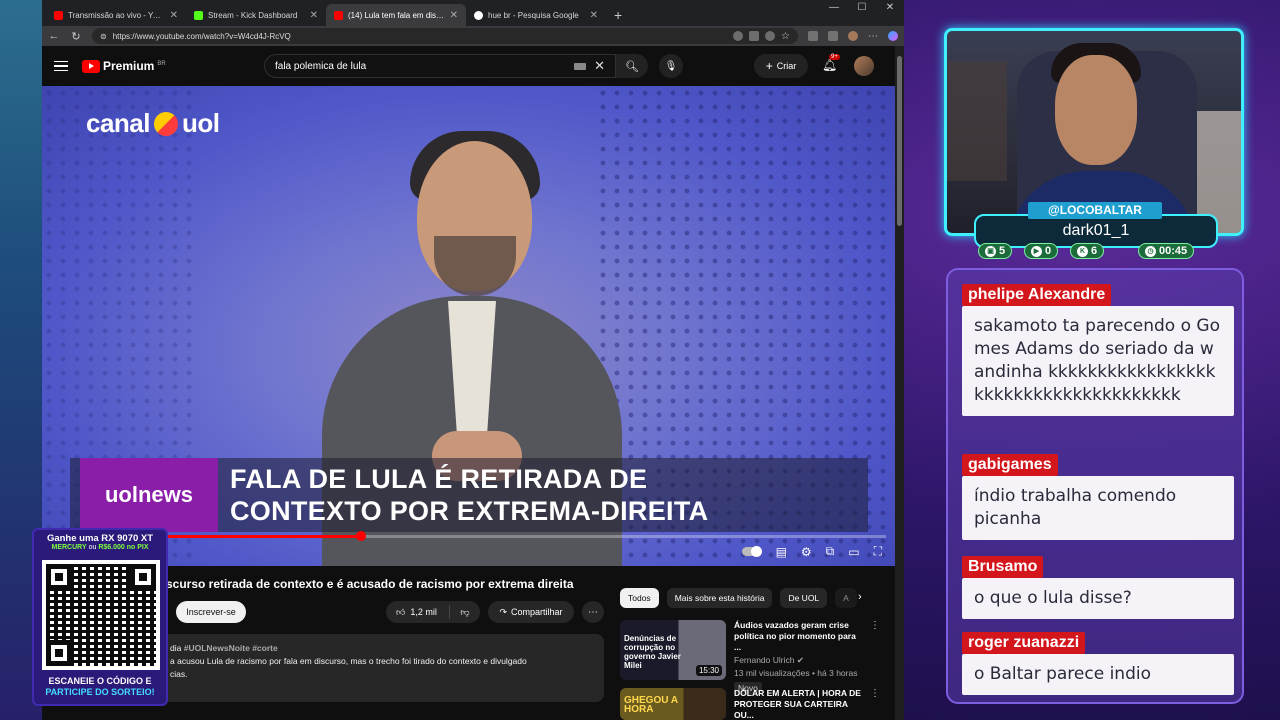 Image resolution: width=1280 pixels, height=720 pixels. I want to click on headline-line-1: FALA DE LULA É RETIRADA DE, so click(439, 479).